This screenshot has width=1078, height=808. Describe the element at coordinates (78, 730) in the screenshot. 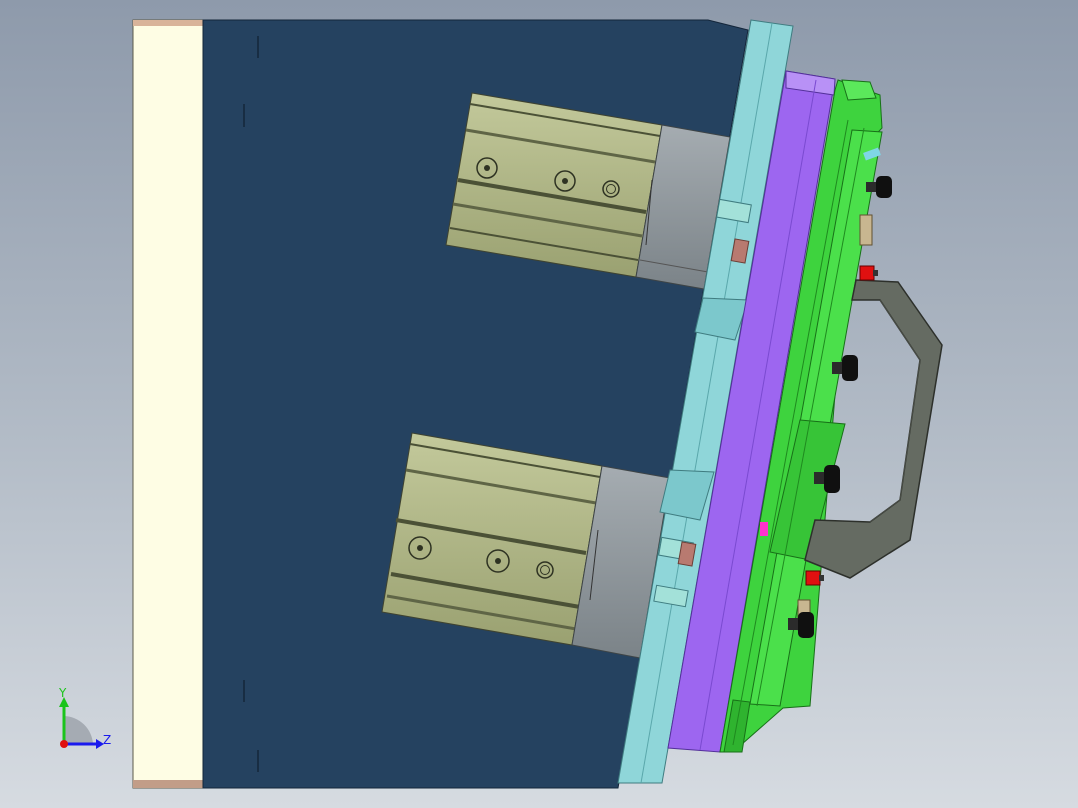

I see `triad-quadrant-icon` at that location.